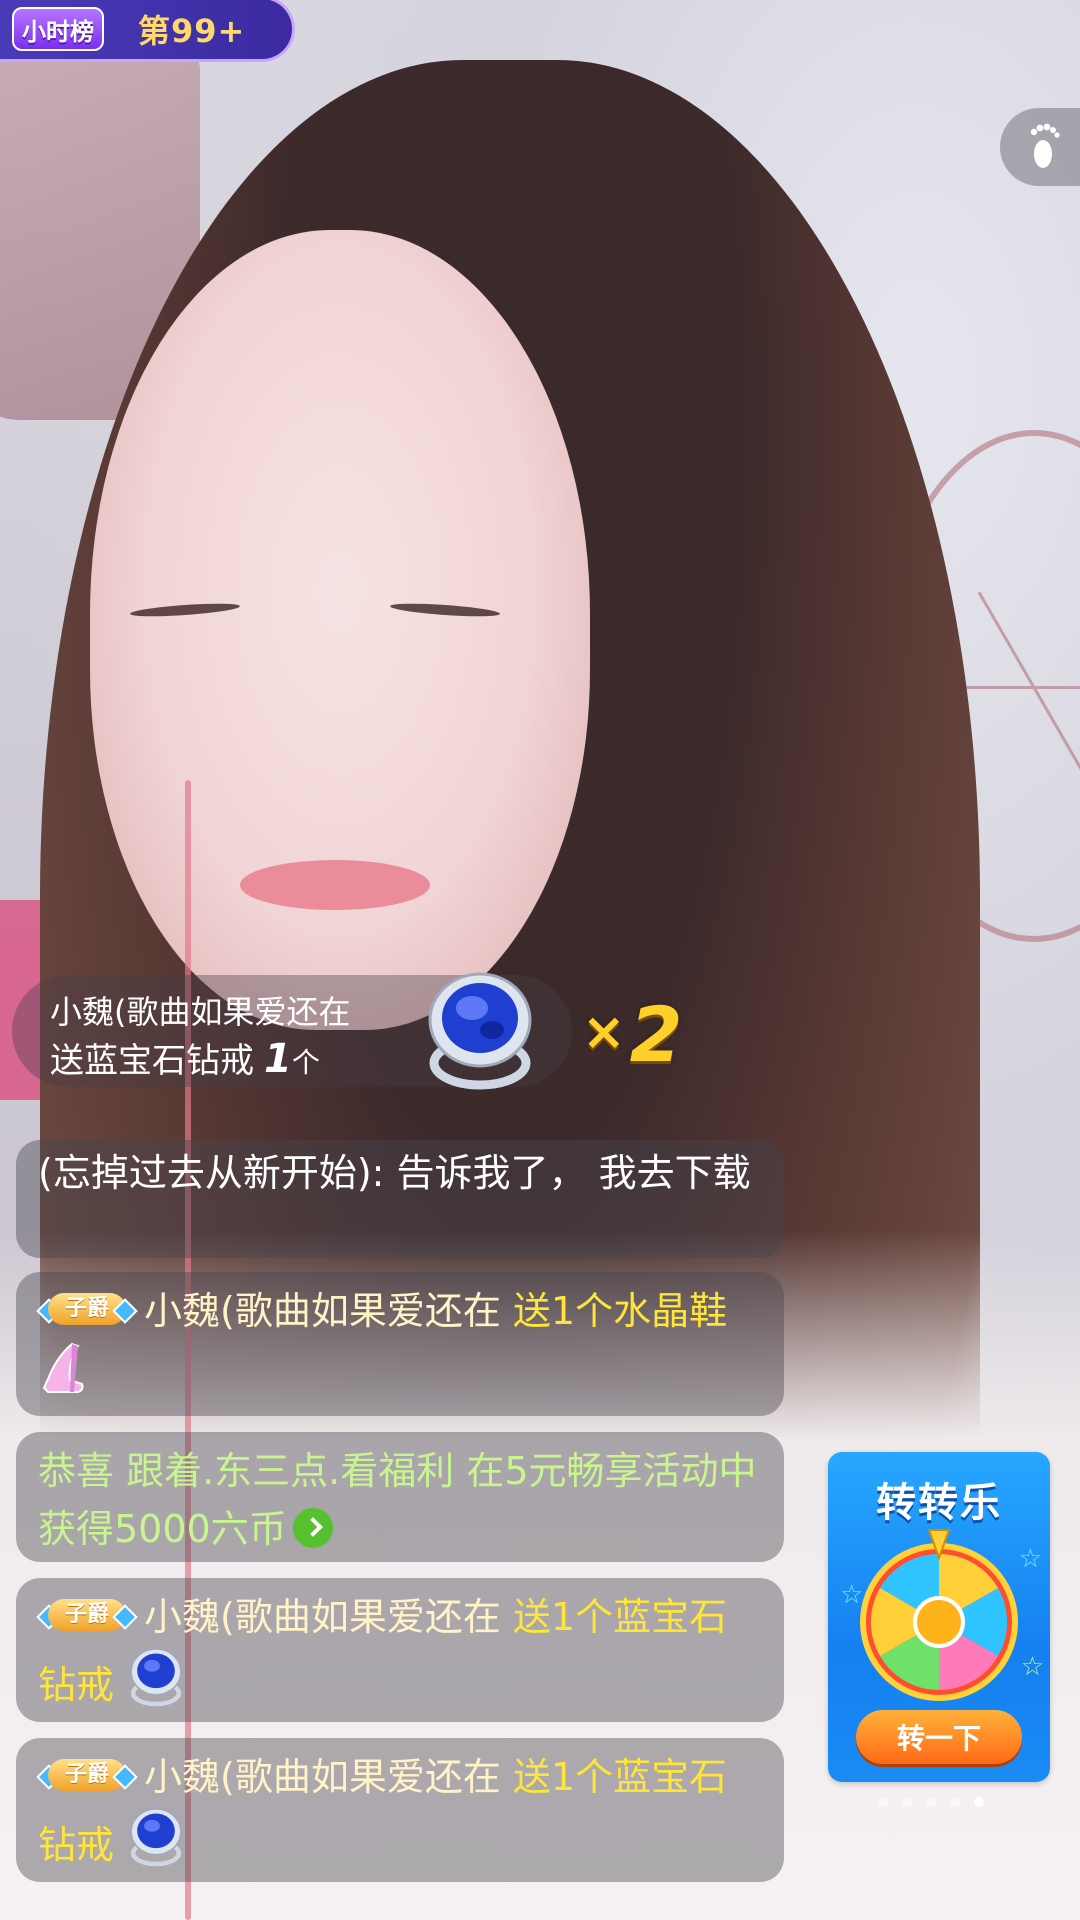 The width and height of the screenshot is (1080, 1920). What do you see at coordinates (312, 1528) in the screenshot?
I see `arrow-right-icon` at bounding box center [312, 1528].